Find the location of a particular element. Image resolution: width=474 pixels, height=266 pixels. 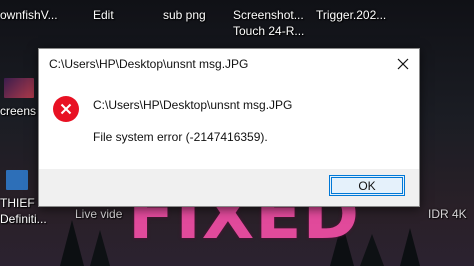

message-path: C:\Users\HP\Desktop\unsnt msg.JPG is located at coordinates (193, 105).